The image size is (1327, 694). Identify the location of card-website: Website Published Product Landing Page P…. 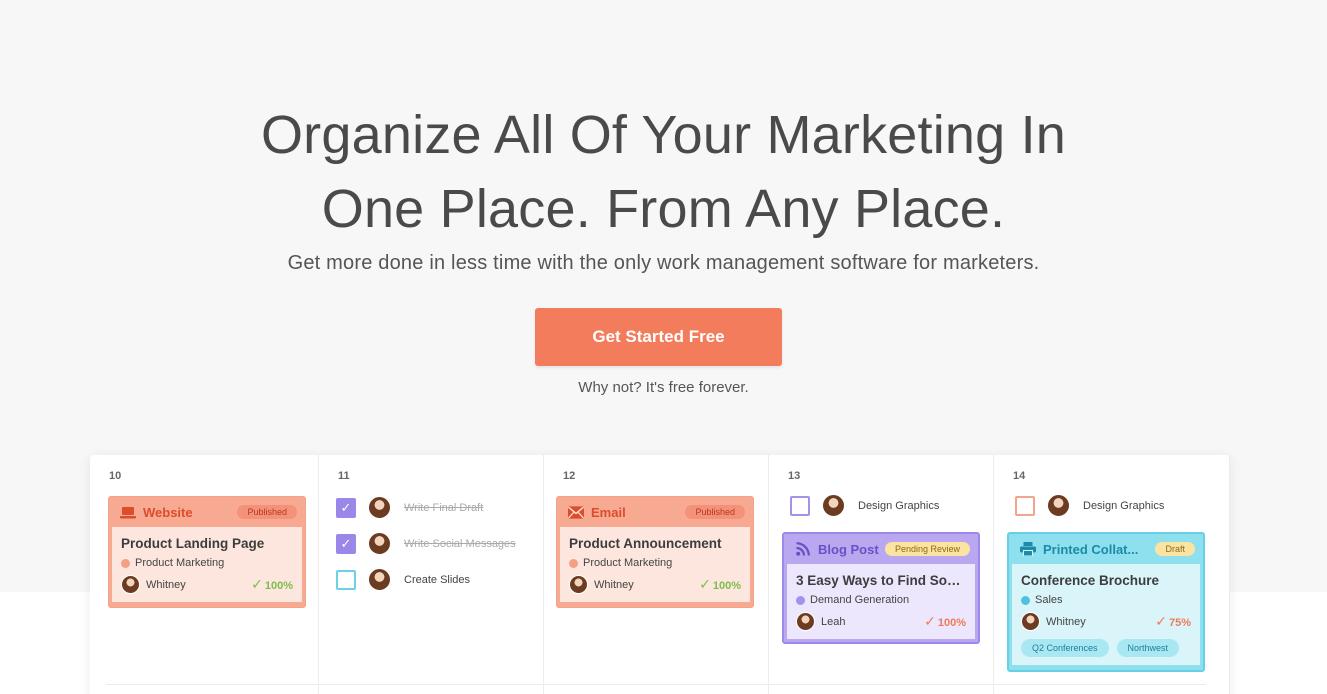
(207, 552).